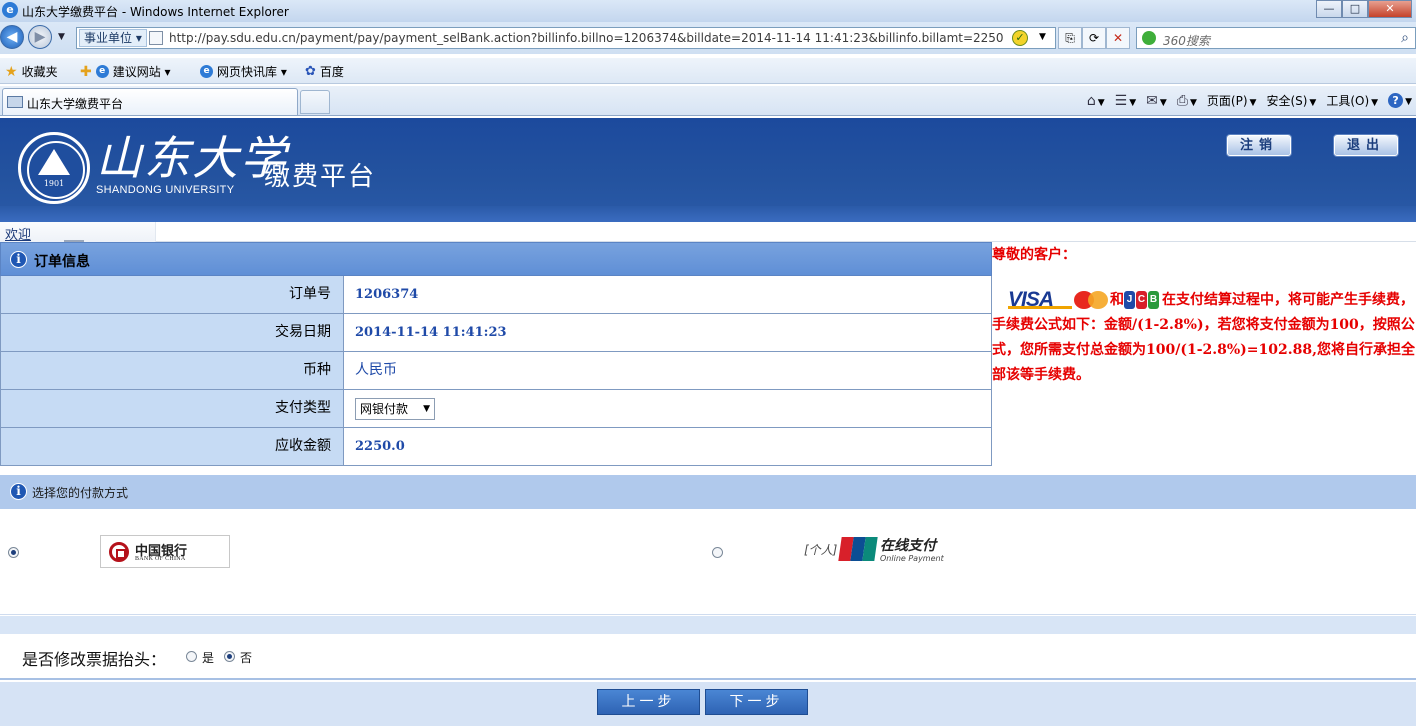  I want to click on search-input: 360搜索, so click(1186, 40).